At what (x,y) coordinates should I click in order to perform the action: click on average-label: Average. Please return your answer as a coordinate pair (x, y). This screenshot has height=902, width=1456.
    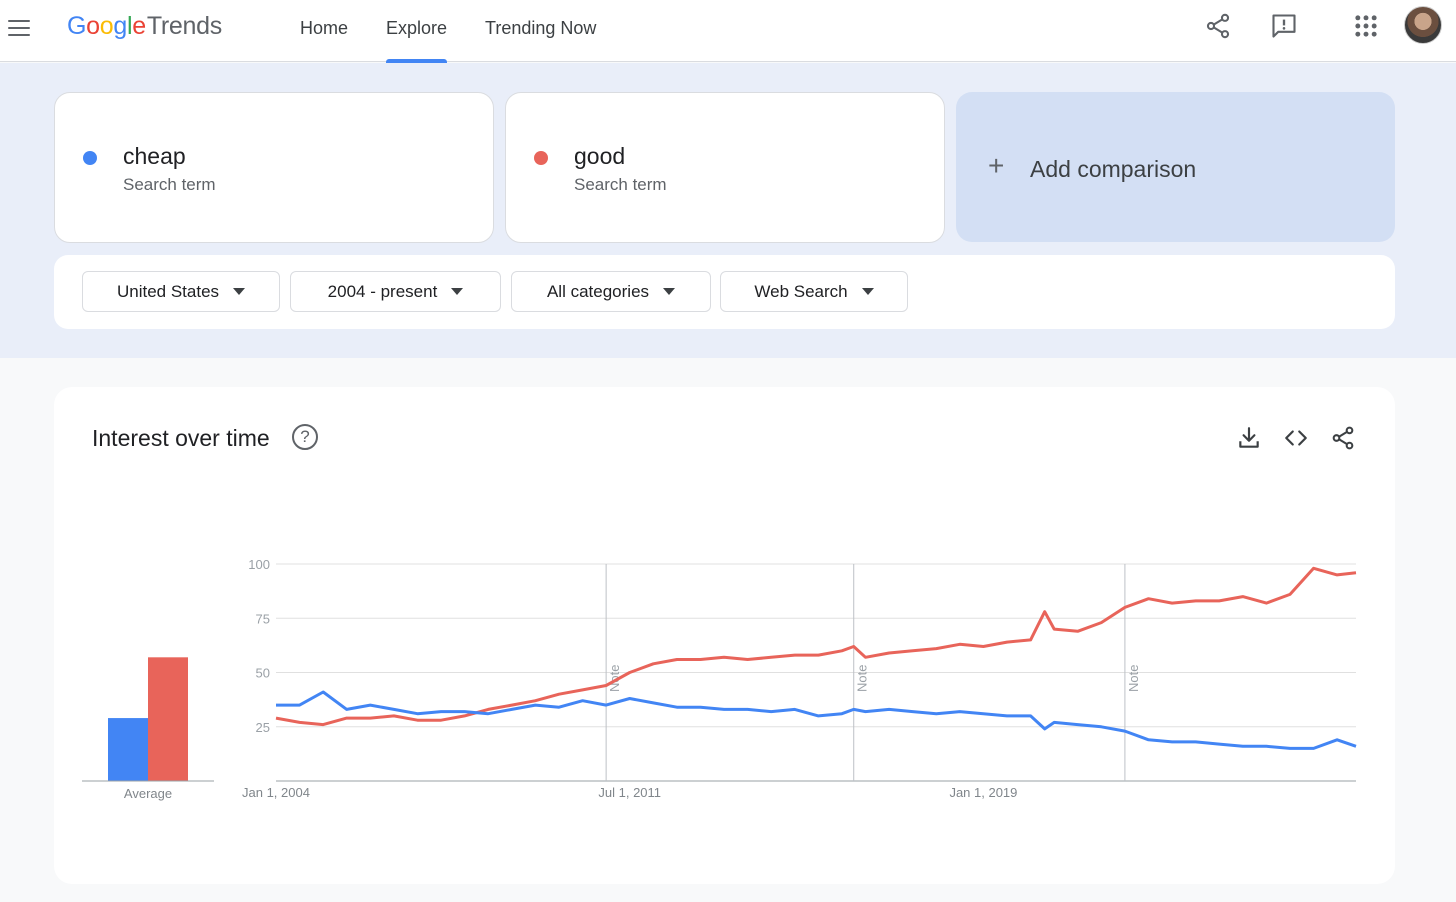
    Looking at the image, I should click on (148, 793).